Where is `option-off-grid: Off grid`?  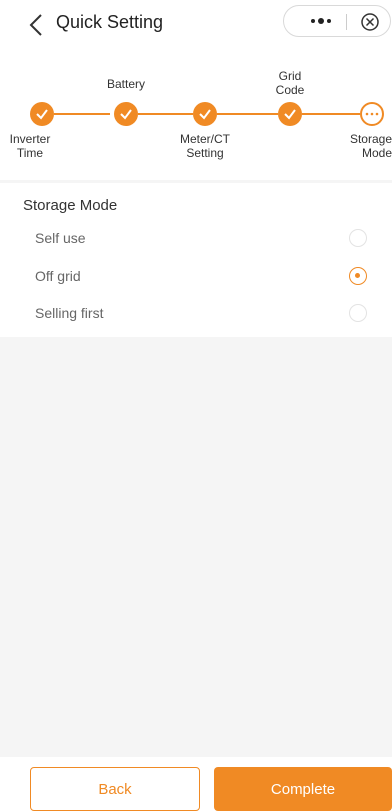
option-off-grid: Off grid is located at coordinates (58, 276).